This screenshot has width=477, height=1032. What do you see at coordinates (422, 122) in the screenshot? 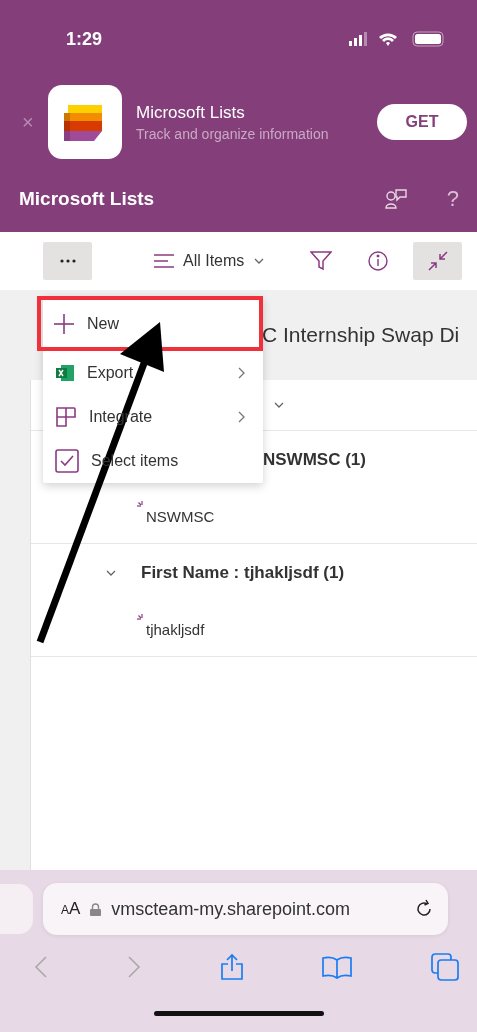
I see `get-button: GET` at bounding box center [422, 122].